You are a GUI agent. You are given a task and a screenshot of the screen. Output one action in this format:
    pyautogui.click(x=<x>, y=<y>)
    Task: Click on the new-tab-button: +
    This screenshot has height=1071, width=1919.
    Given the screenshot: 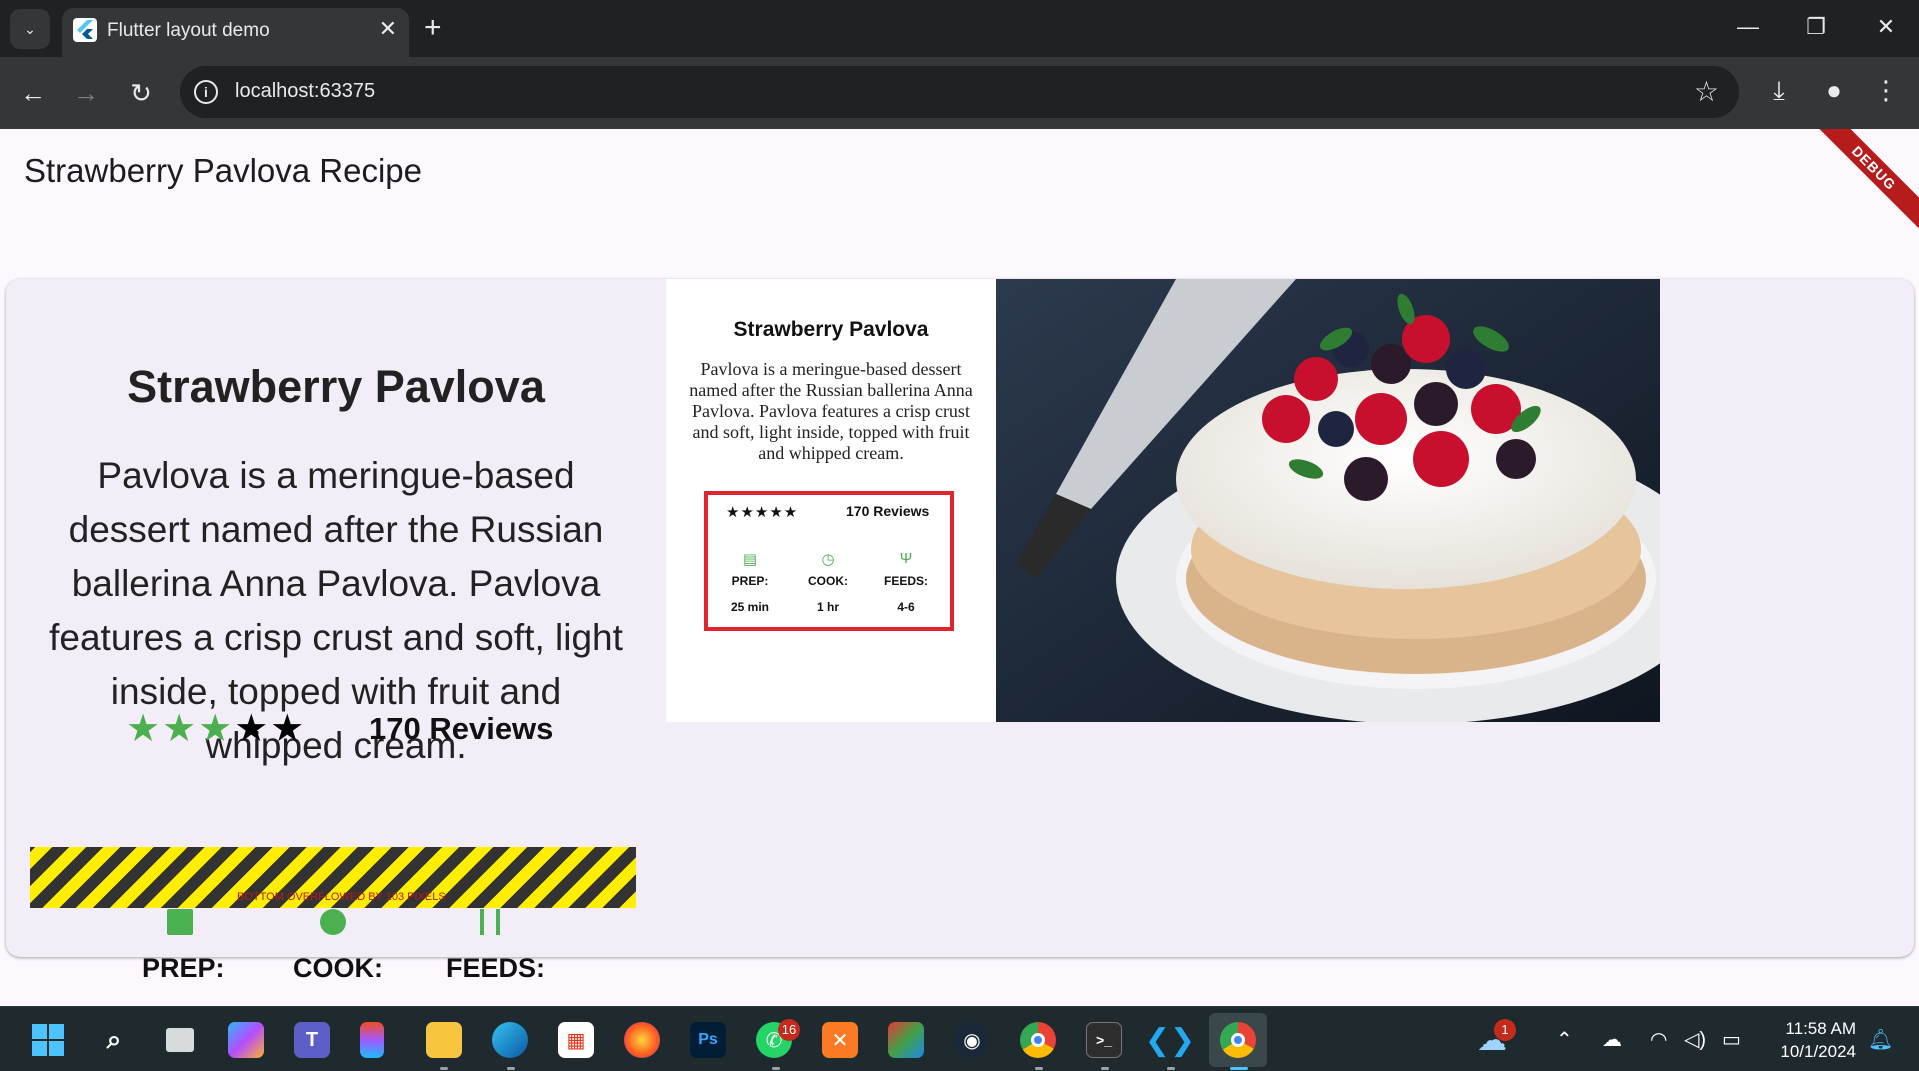 What is the action you would take?
    pyautogui.click(x=433, y=28)
    